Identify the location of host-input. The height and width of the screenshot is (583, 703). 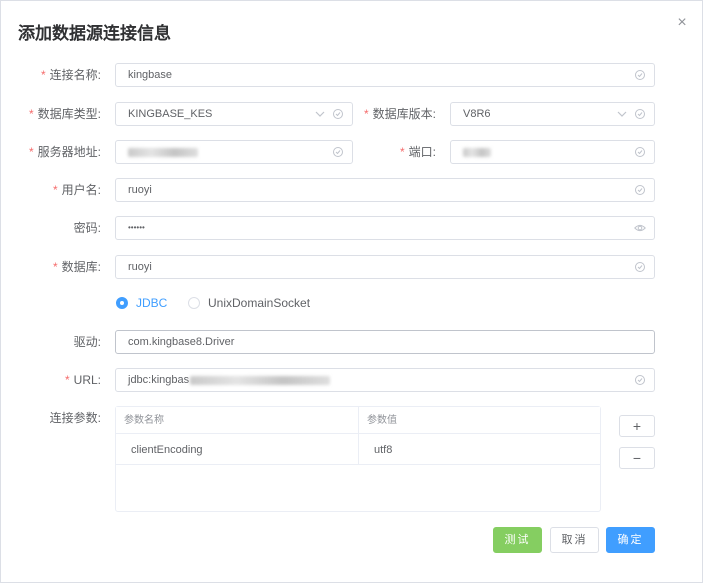
(234, 152).